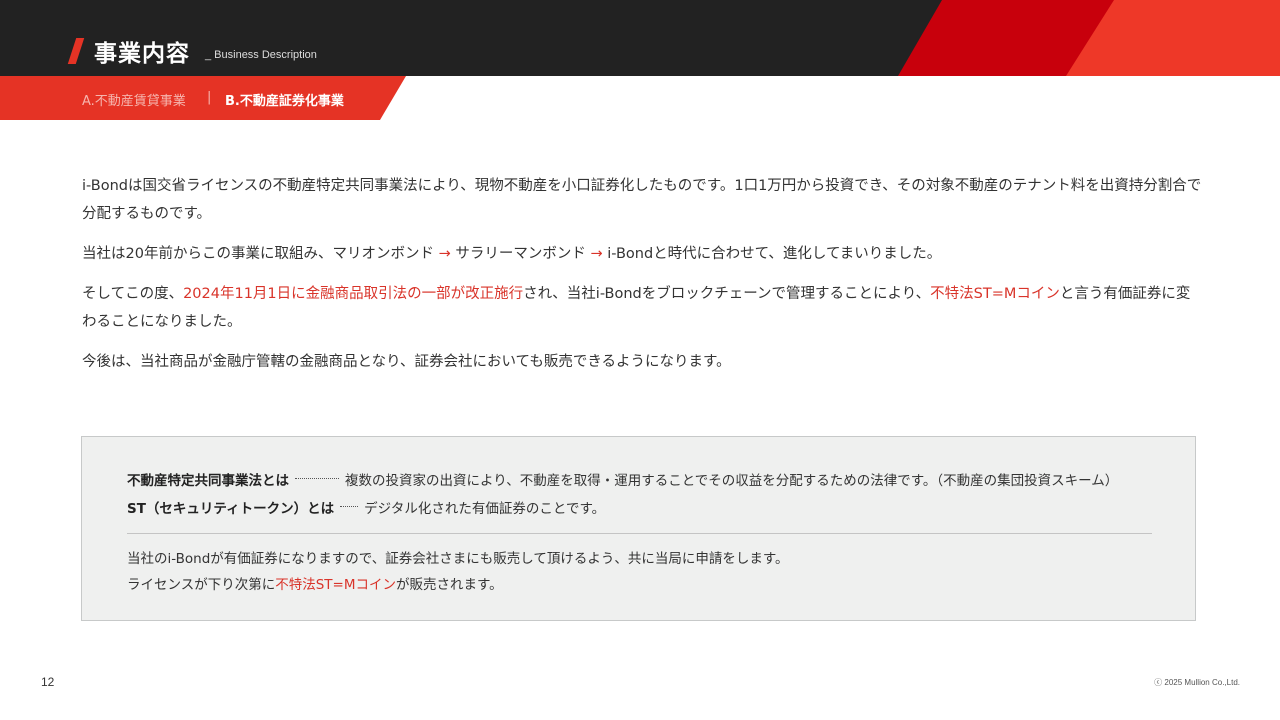 This screenshot has height=720, width=1280. What do you see at coordinates (231, 509) in the screenshot?
I see `definition-term: ST（セキュリティトークン）とは` at bounding box center [231, 509].